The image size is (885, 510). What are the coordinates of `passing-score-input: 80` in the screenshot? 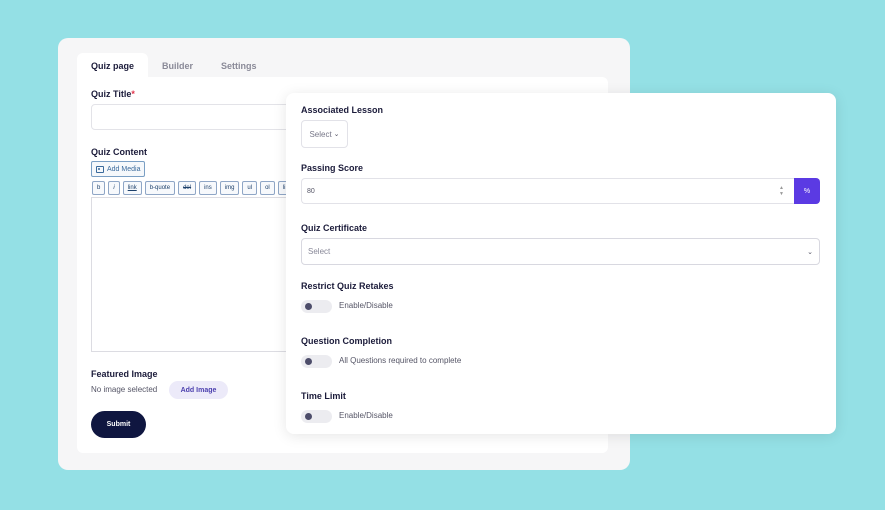 It's located at (547, 191).